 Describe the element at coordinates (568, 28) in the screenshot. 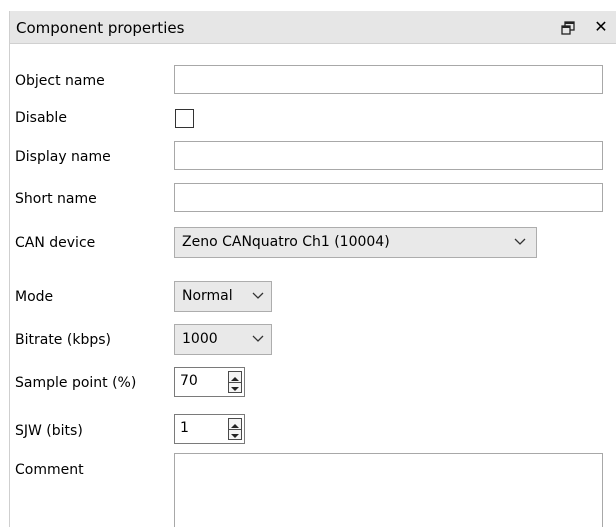

I see `float-window-icon` at that location.